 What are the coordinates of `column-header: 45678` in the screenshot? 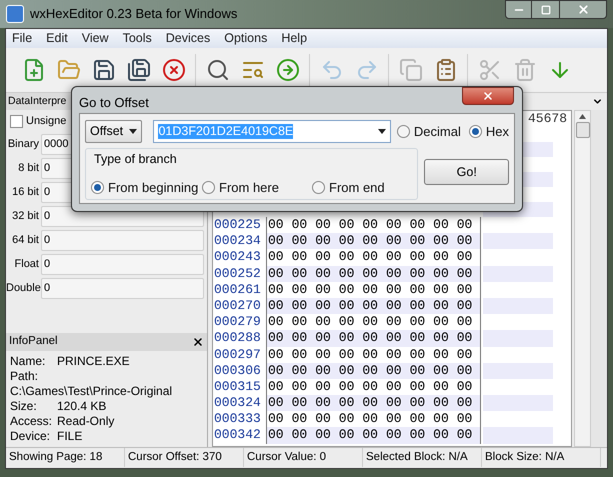 It's located at (547, 119).